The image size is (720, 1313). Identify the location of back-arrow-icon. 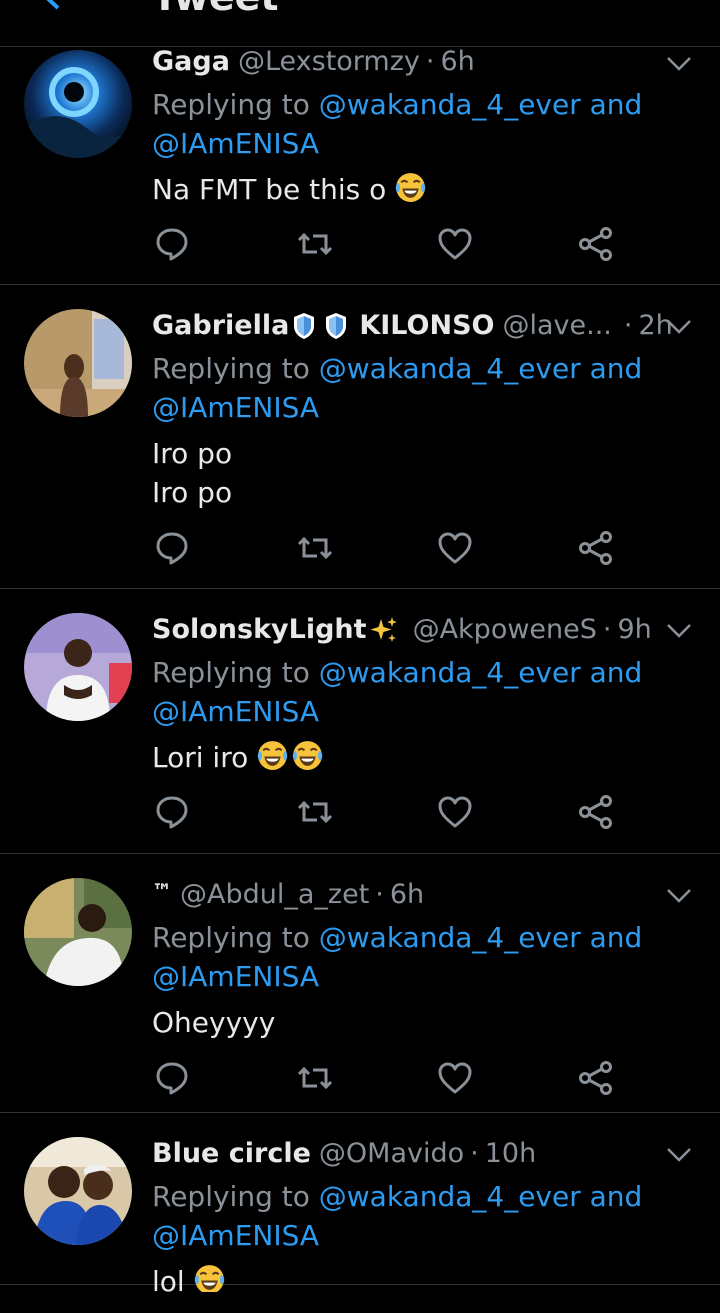
(51, 5).